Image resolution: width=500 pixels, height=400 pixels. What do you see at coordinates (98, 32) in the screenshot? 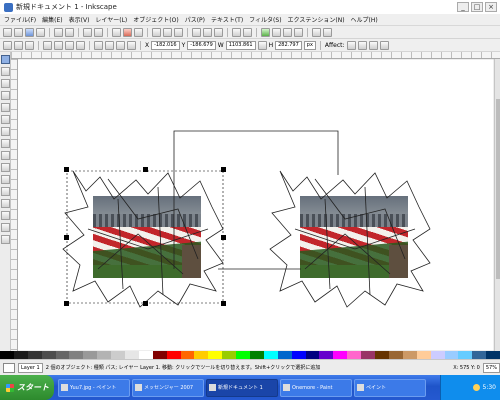
I see `redo-icon` at bounding box center [98, 32].